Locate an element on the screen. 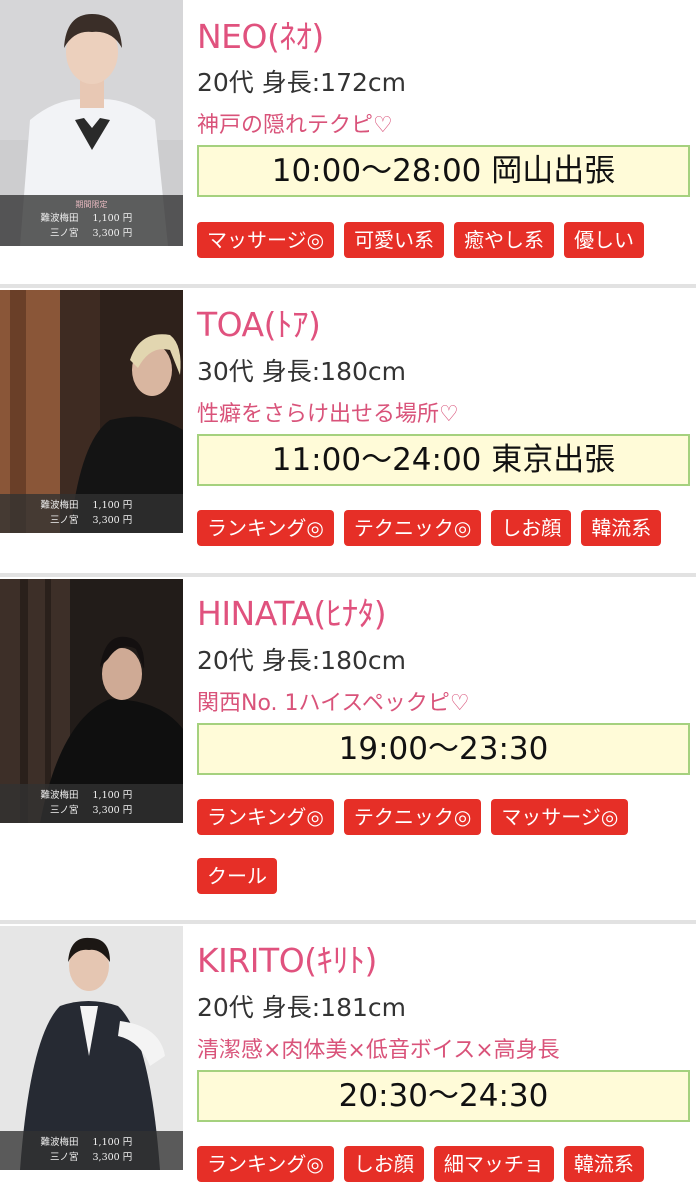  cast-age-height: 20代 身長:172cm is located at coordinates (301, 82).